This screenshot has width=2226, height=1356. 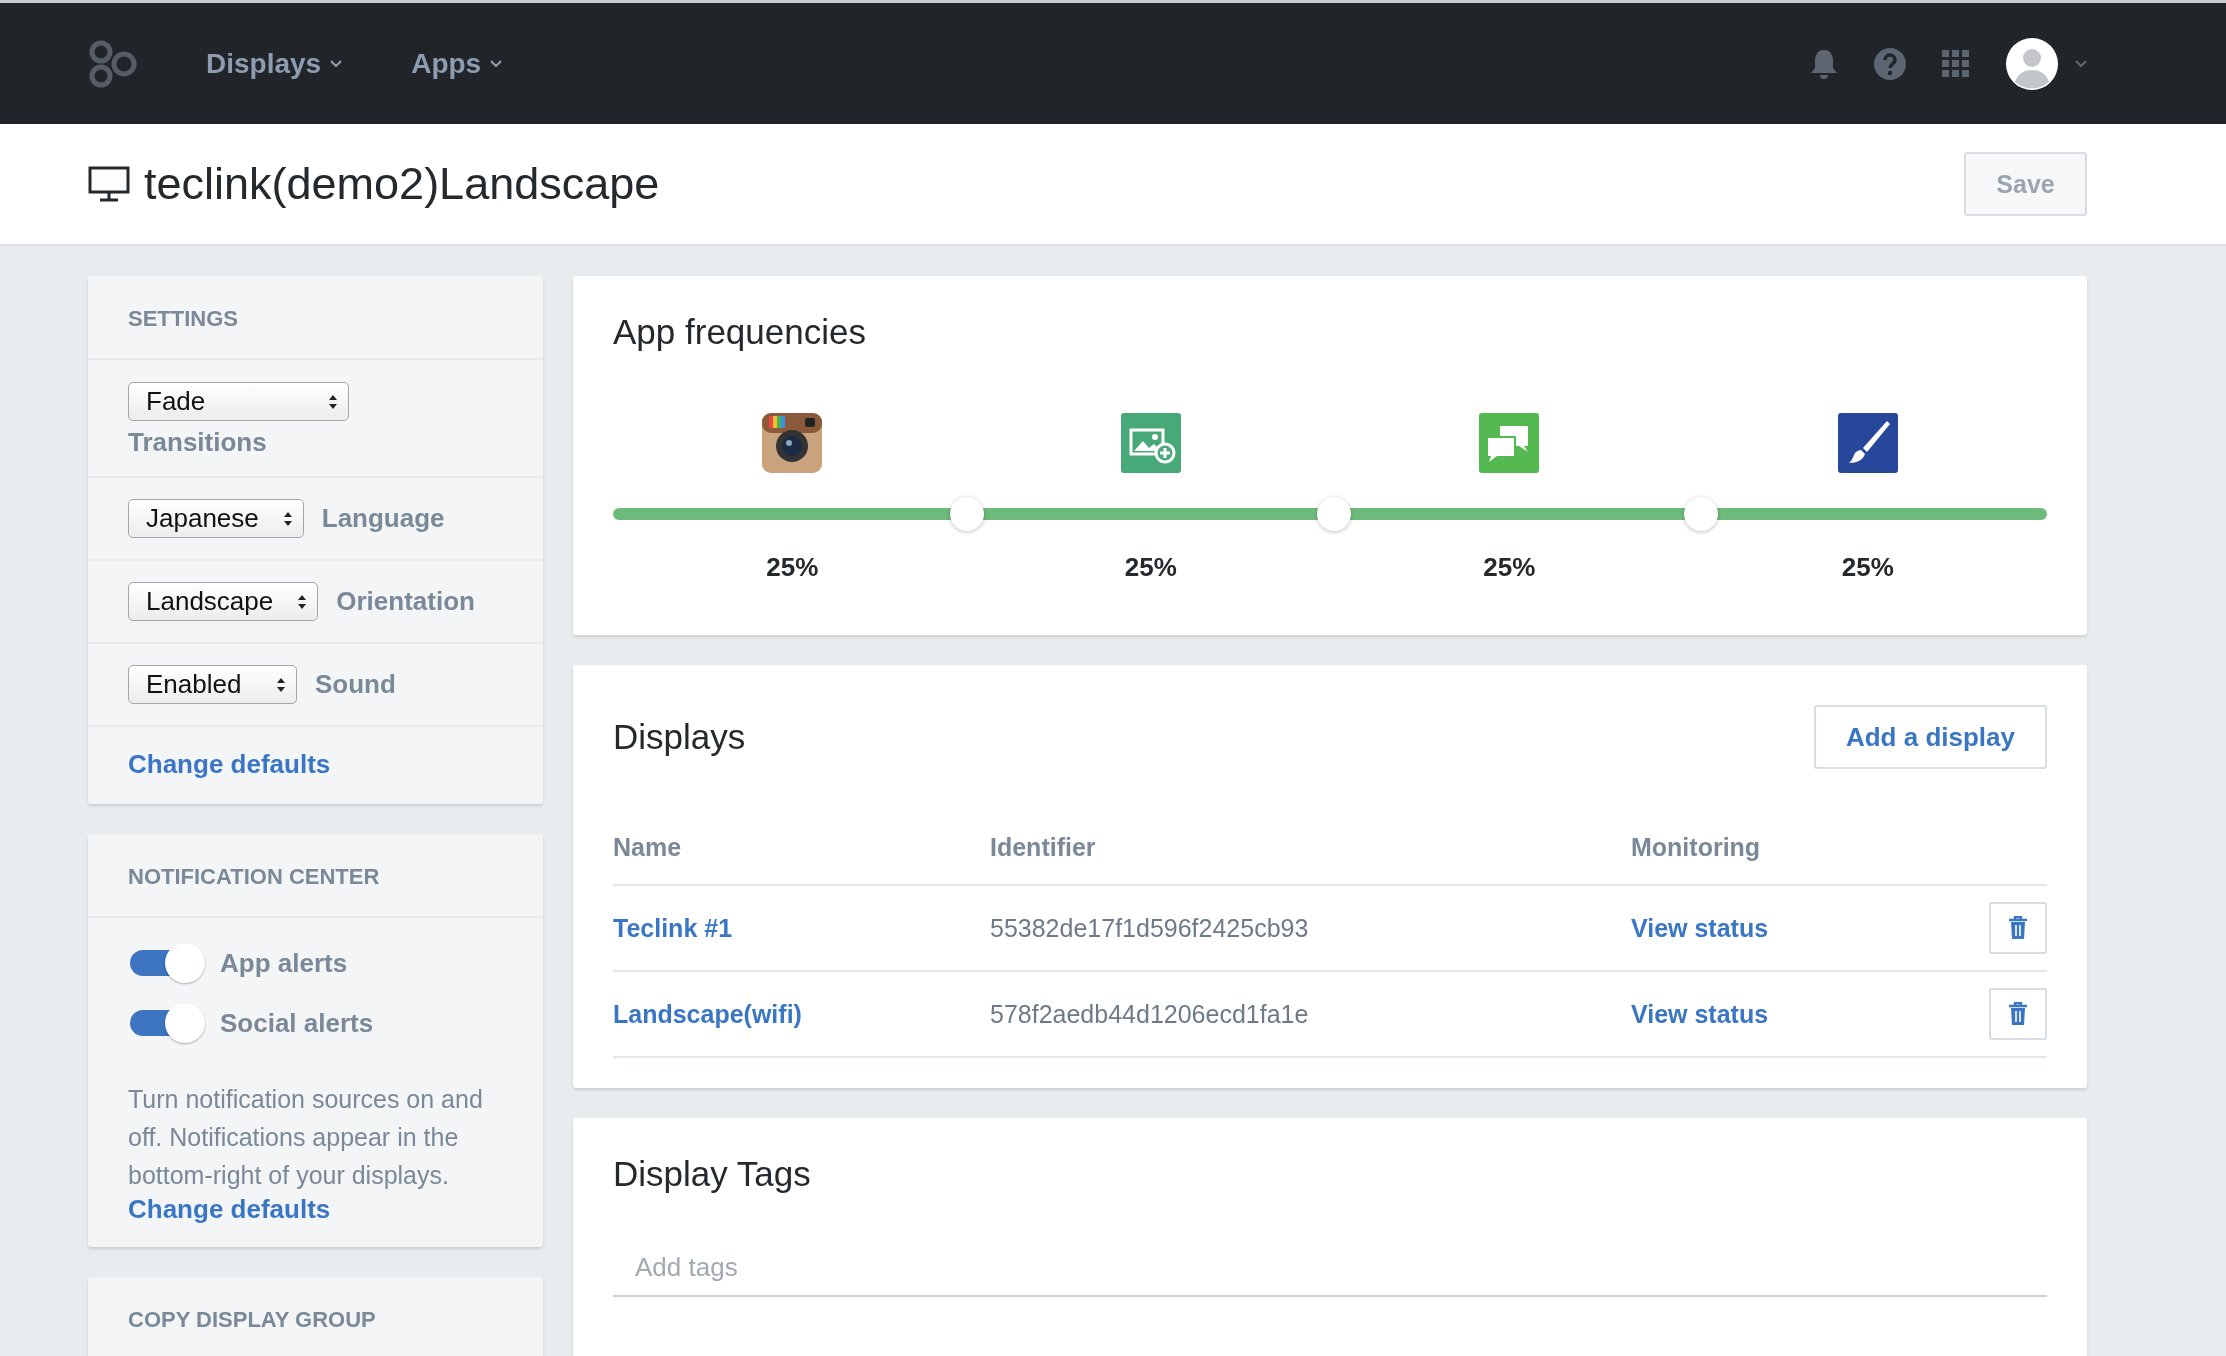 I want to click on chat-bubbles-icon, so click(x=1509, y=443).